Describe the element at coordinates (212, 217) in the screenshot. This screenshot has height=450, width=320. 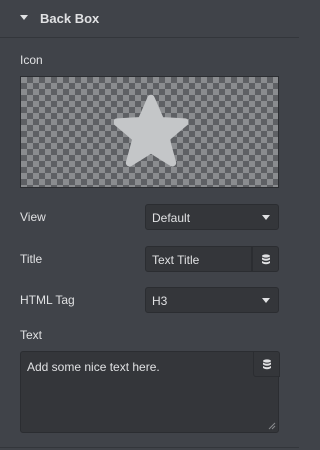
I see `view-select: Default` at that location.